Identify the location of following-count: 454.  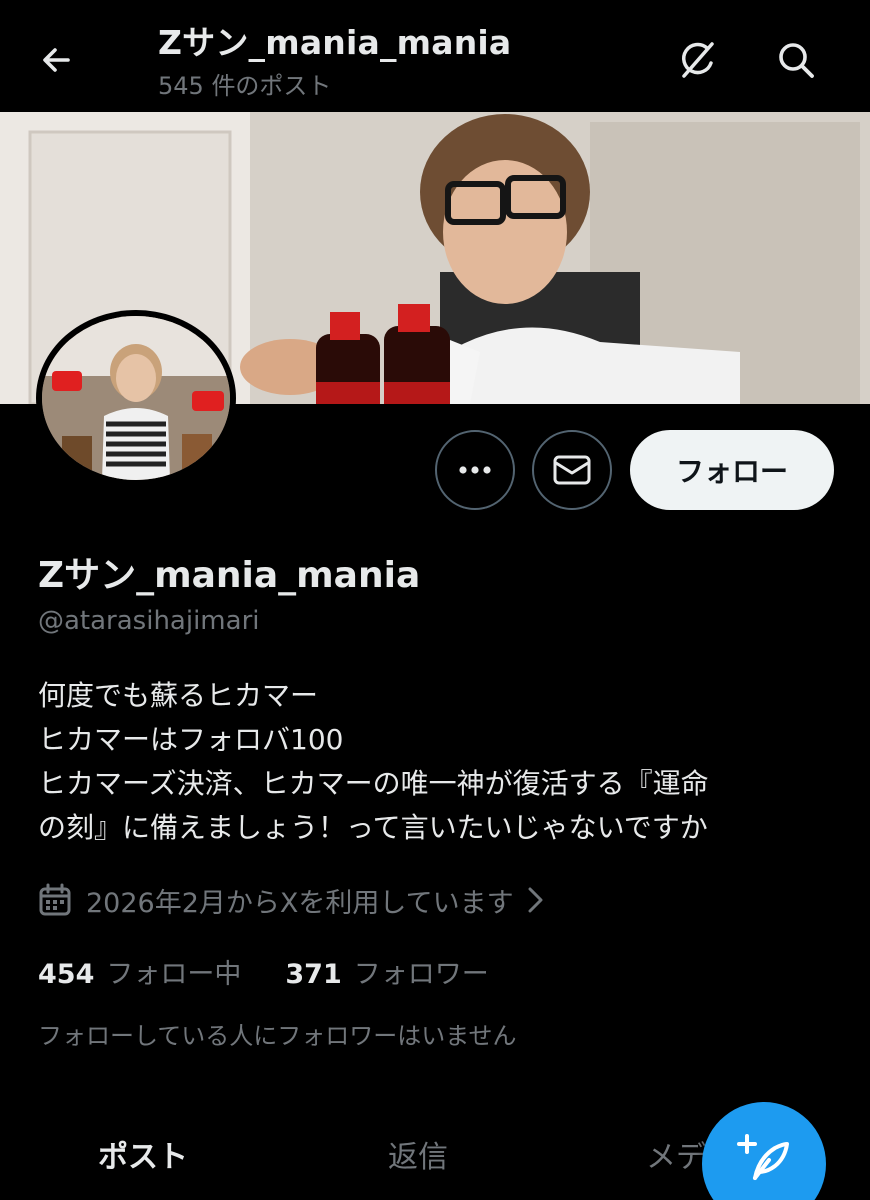
(66, 974).